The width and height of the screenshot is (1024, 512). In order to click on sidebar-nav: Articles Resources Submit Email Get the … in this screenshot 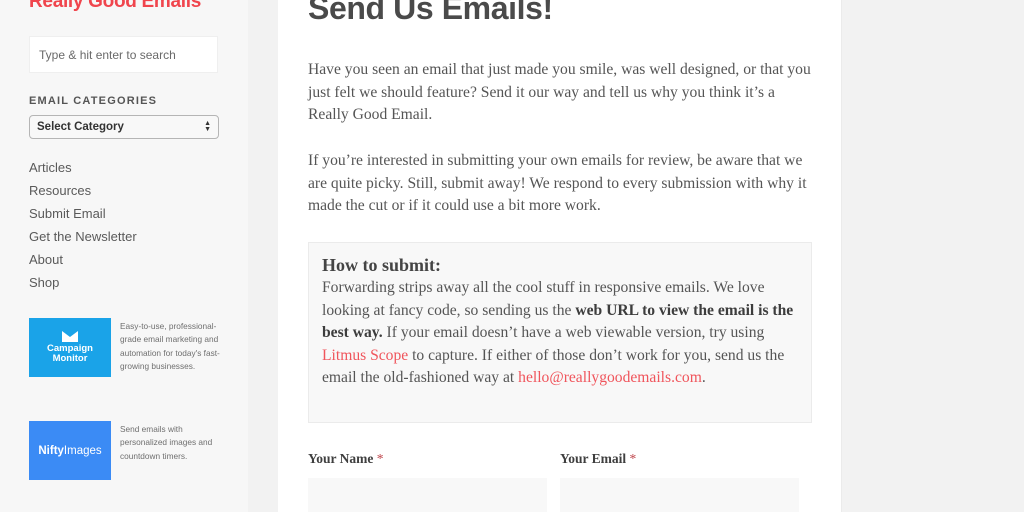, I will do `click(83, 228)`.